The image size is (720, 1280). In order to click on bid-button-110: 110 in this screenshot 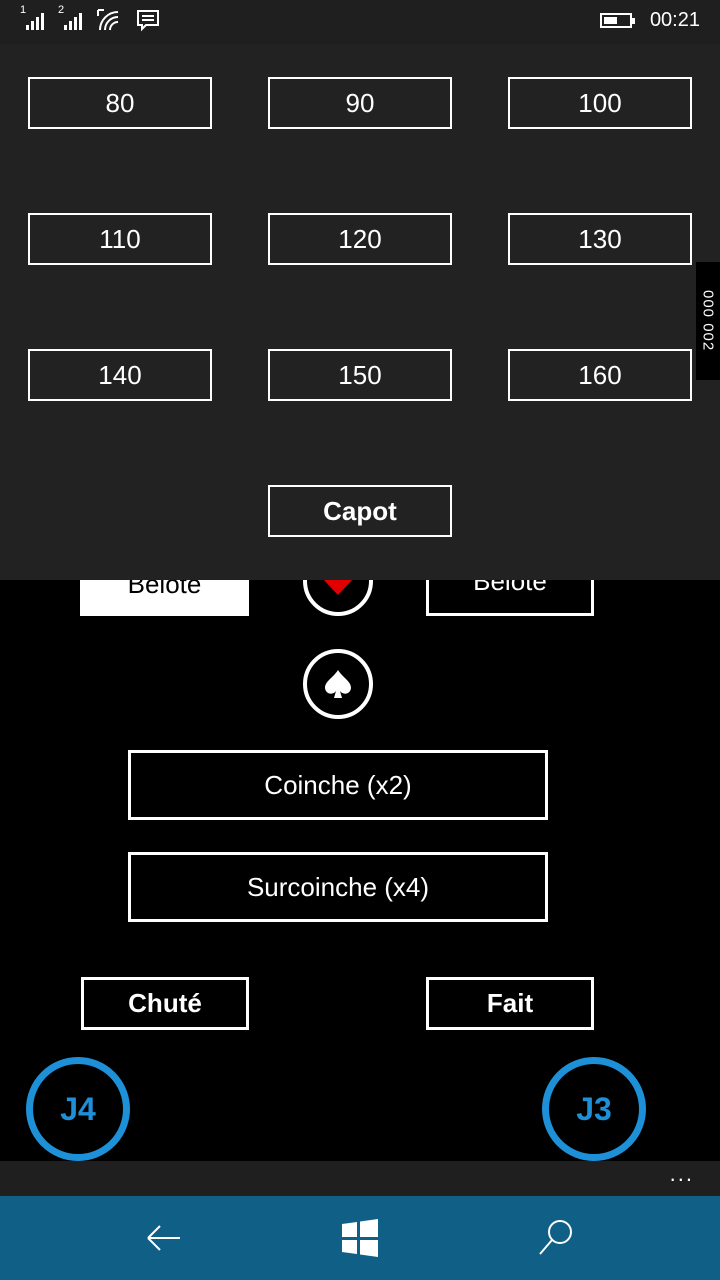, I will do `click(120, 239)`.